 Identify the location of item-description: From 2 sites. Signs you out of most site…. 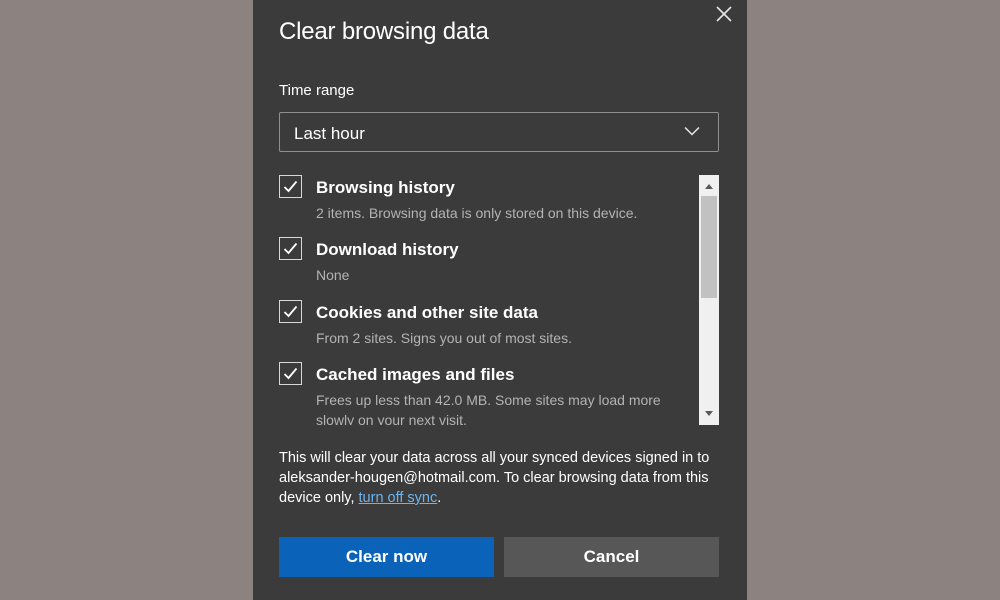
(444, 338).